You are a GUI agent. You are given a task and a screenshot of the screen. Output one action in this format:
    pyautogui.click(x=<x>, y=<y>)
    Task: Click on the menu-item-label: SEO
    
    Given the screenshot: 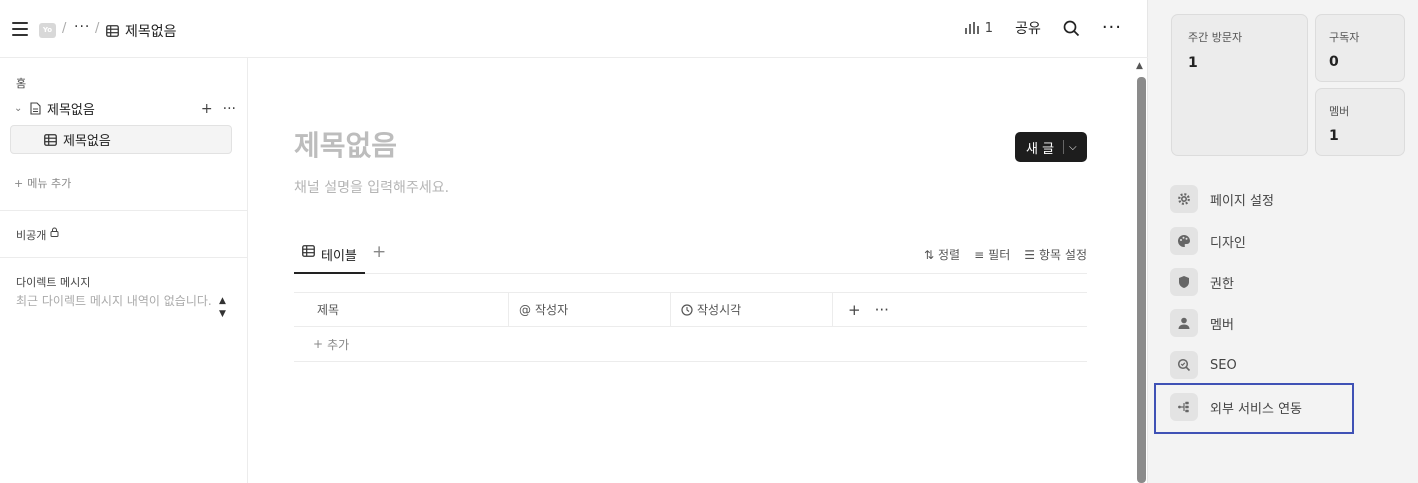 What is the action you would take?
    pyautogui.click(x=1223, y=365)
    